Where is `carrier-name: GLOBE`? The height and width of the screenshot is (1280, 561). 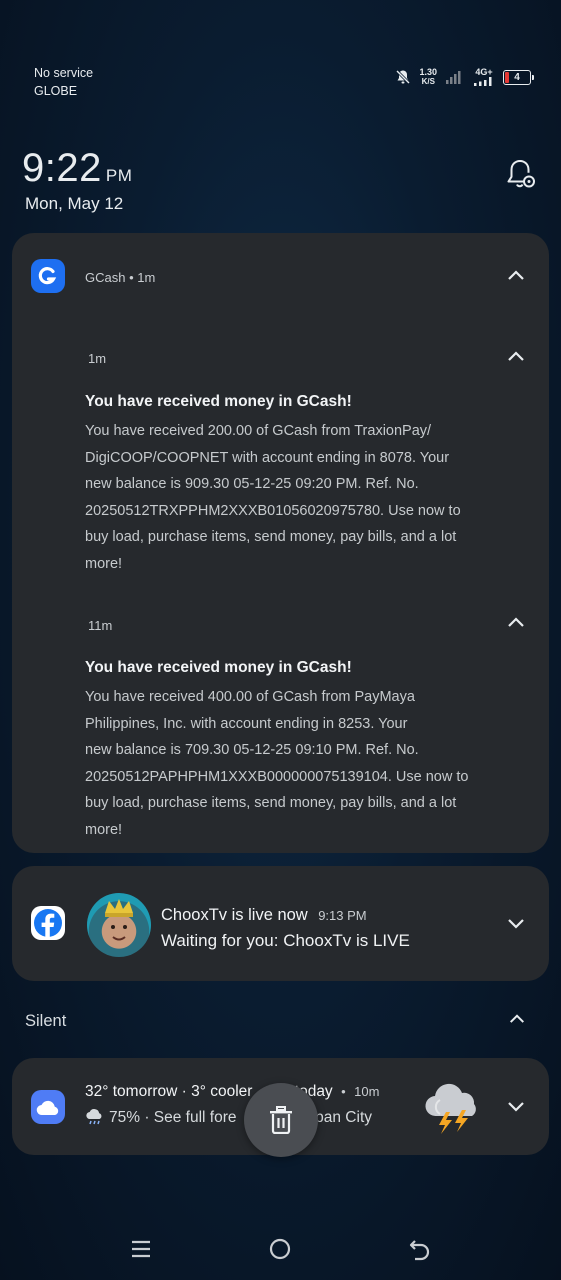 carrier-name: GLOBE is located at coordinates (56, 91).